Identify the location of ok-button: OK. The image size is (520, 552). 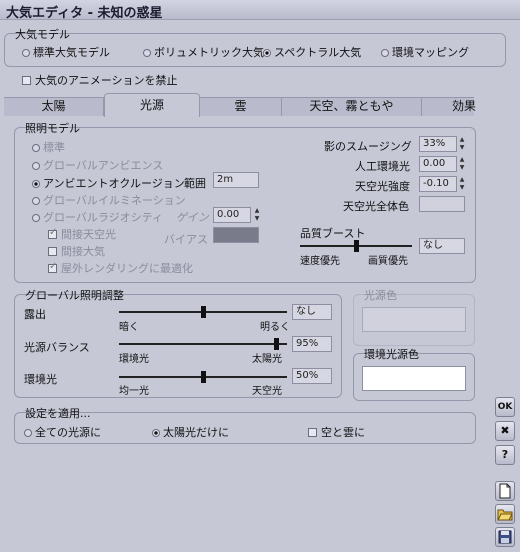
(505, 407).